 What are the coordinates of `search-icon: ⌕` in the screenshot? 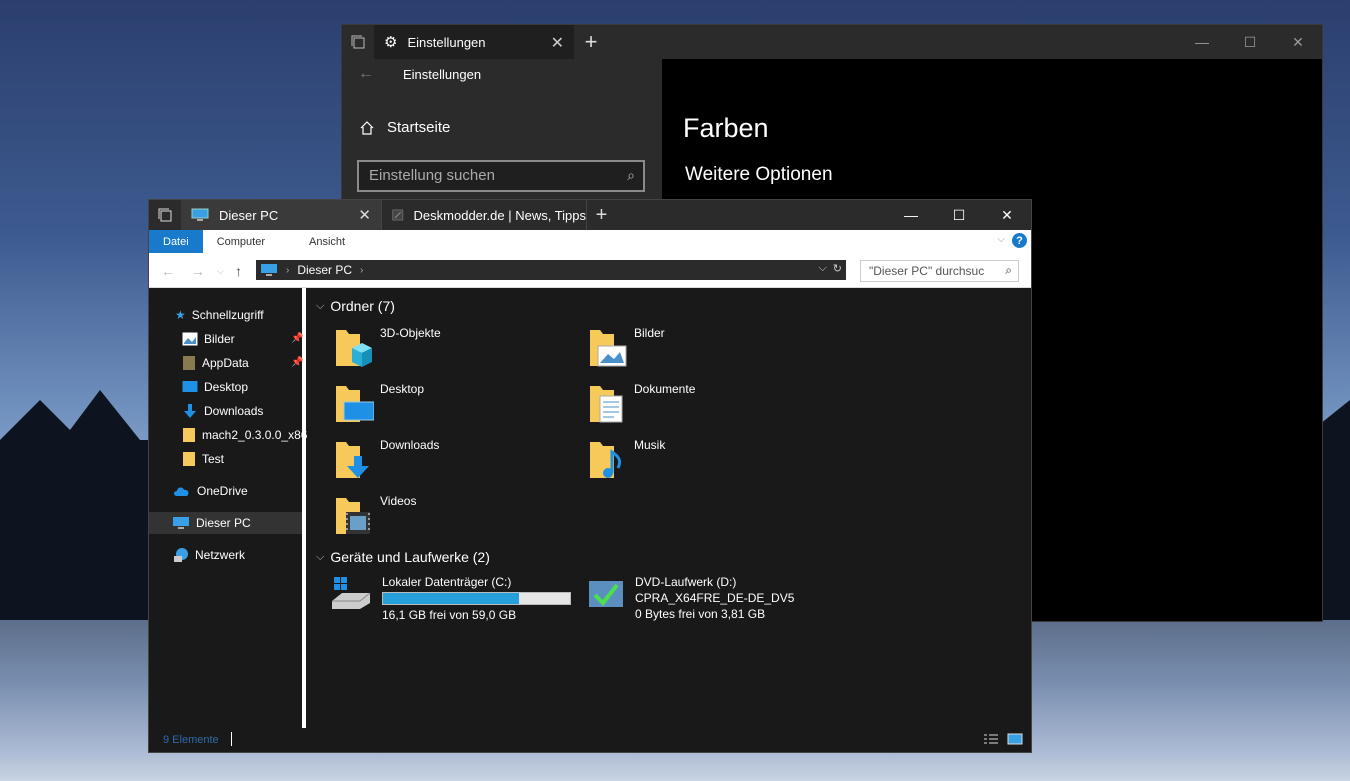 It's located at (631, 175).